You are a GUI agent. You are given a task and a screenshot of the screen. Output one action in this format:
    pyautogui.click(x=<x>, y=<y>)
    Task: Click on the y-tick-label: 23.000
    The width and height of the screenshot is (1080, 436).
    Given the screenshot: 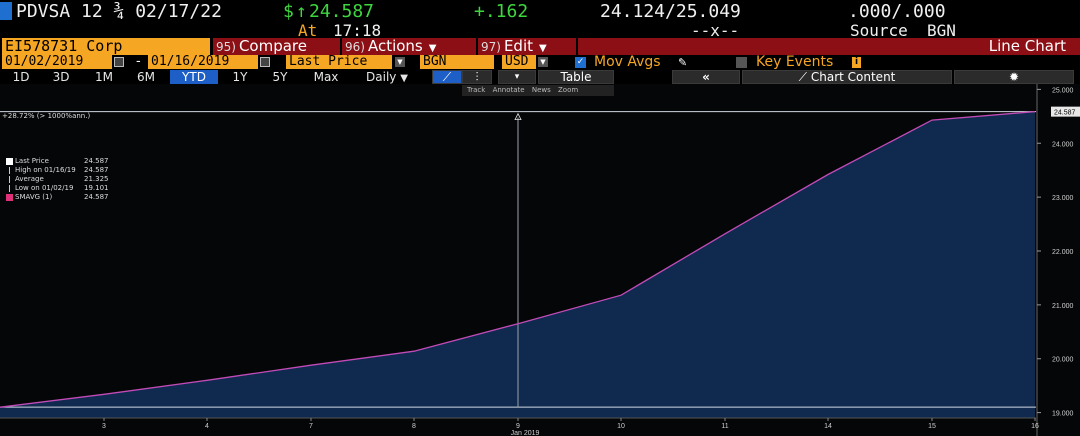 What is the action you would take?
    pyautogui.click(x=1063, y=198)
    